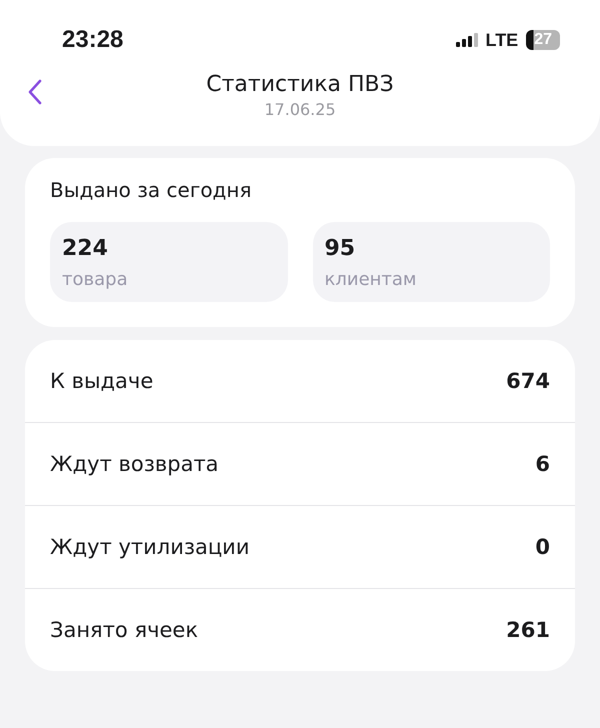 This screenshot has height=728, width=600. What do you see at coordinates (300, 85) in the screenshot?
I see `page-title: Статистика ПВЗ` at bounding box center [300, 85].